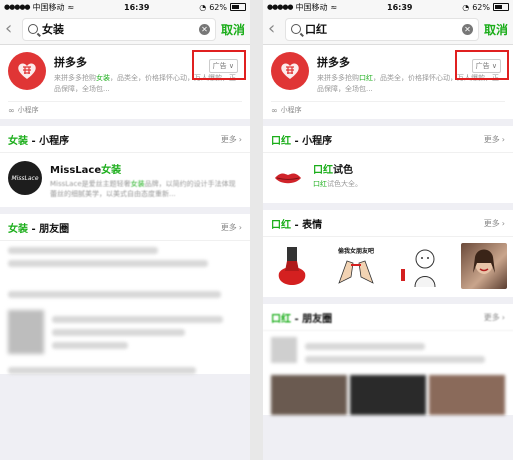  What do you see at coordinates (86, 170) in the screenshot?
I see `item-title: MissLace女装` at bounding box center [86, 170].